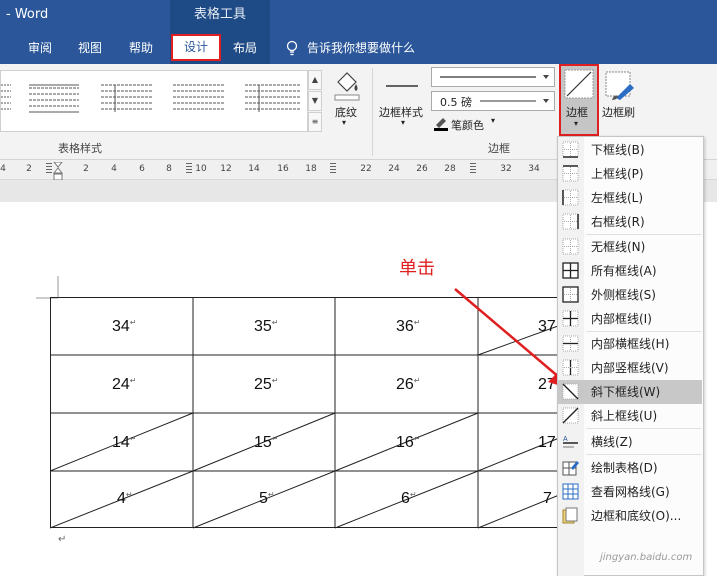 Image resolution: width=717 pixels, height=576 pixels. I want to click on menu-item-bottom-border: 下框线(B), so click(630, 150).